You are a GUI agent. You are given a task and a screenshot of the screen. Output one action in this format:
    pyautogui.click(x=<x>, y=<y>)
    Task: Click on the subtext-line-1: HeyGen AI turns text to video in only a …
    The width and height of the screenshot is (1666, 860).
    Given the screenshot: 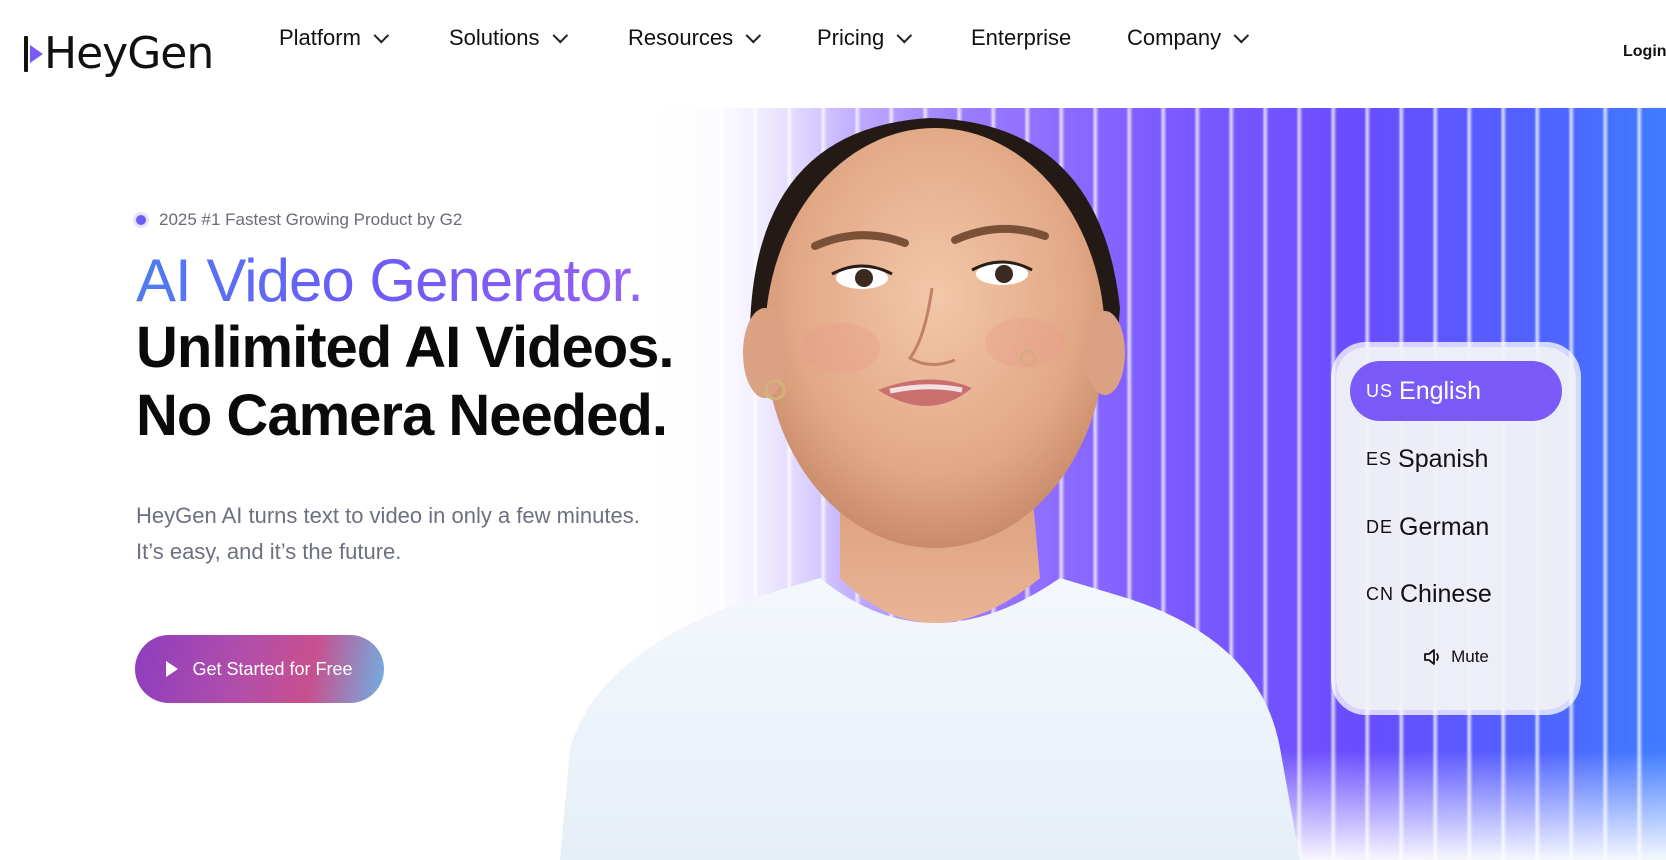 What is the action you would take?
    pyautogui.click(x=388, y=515)
    